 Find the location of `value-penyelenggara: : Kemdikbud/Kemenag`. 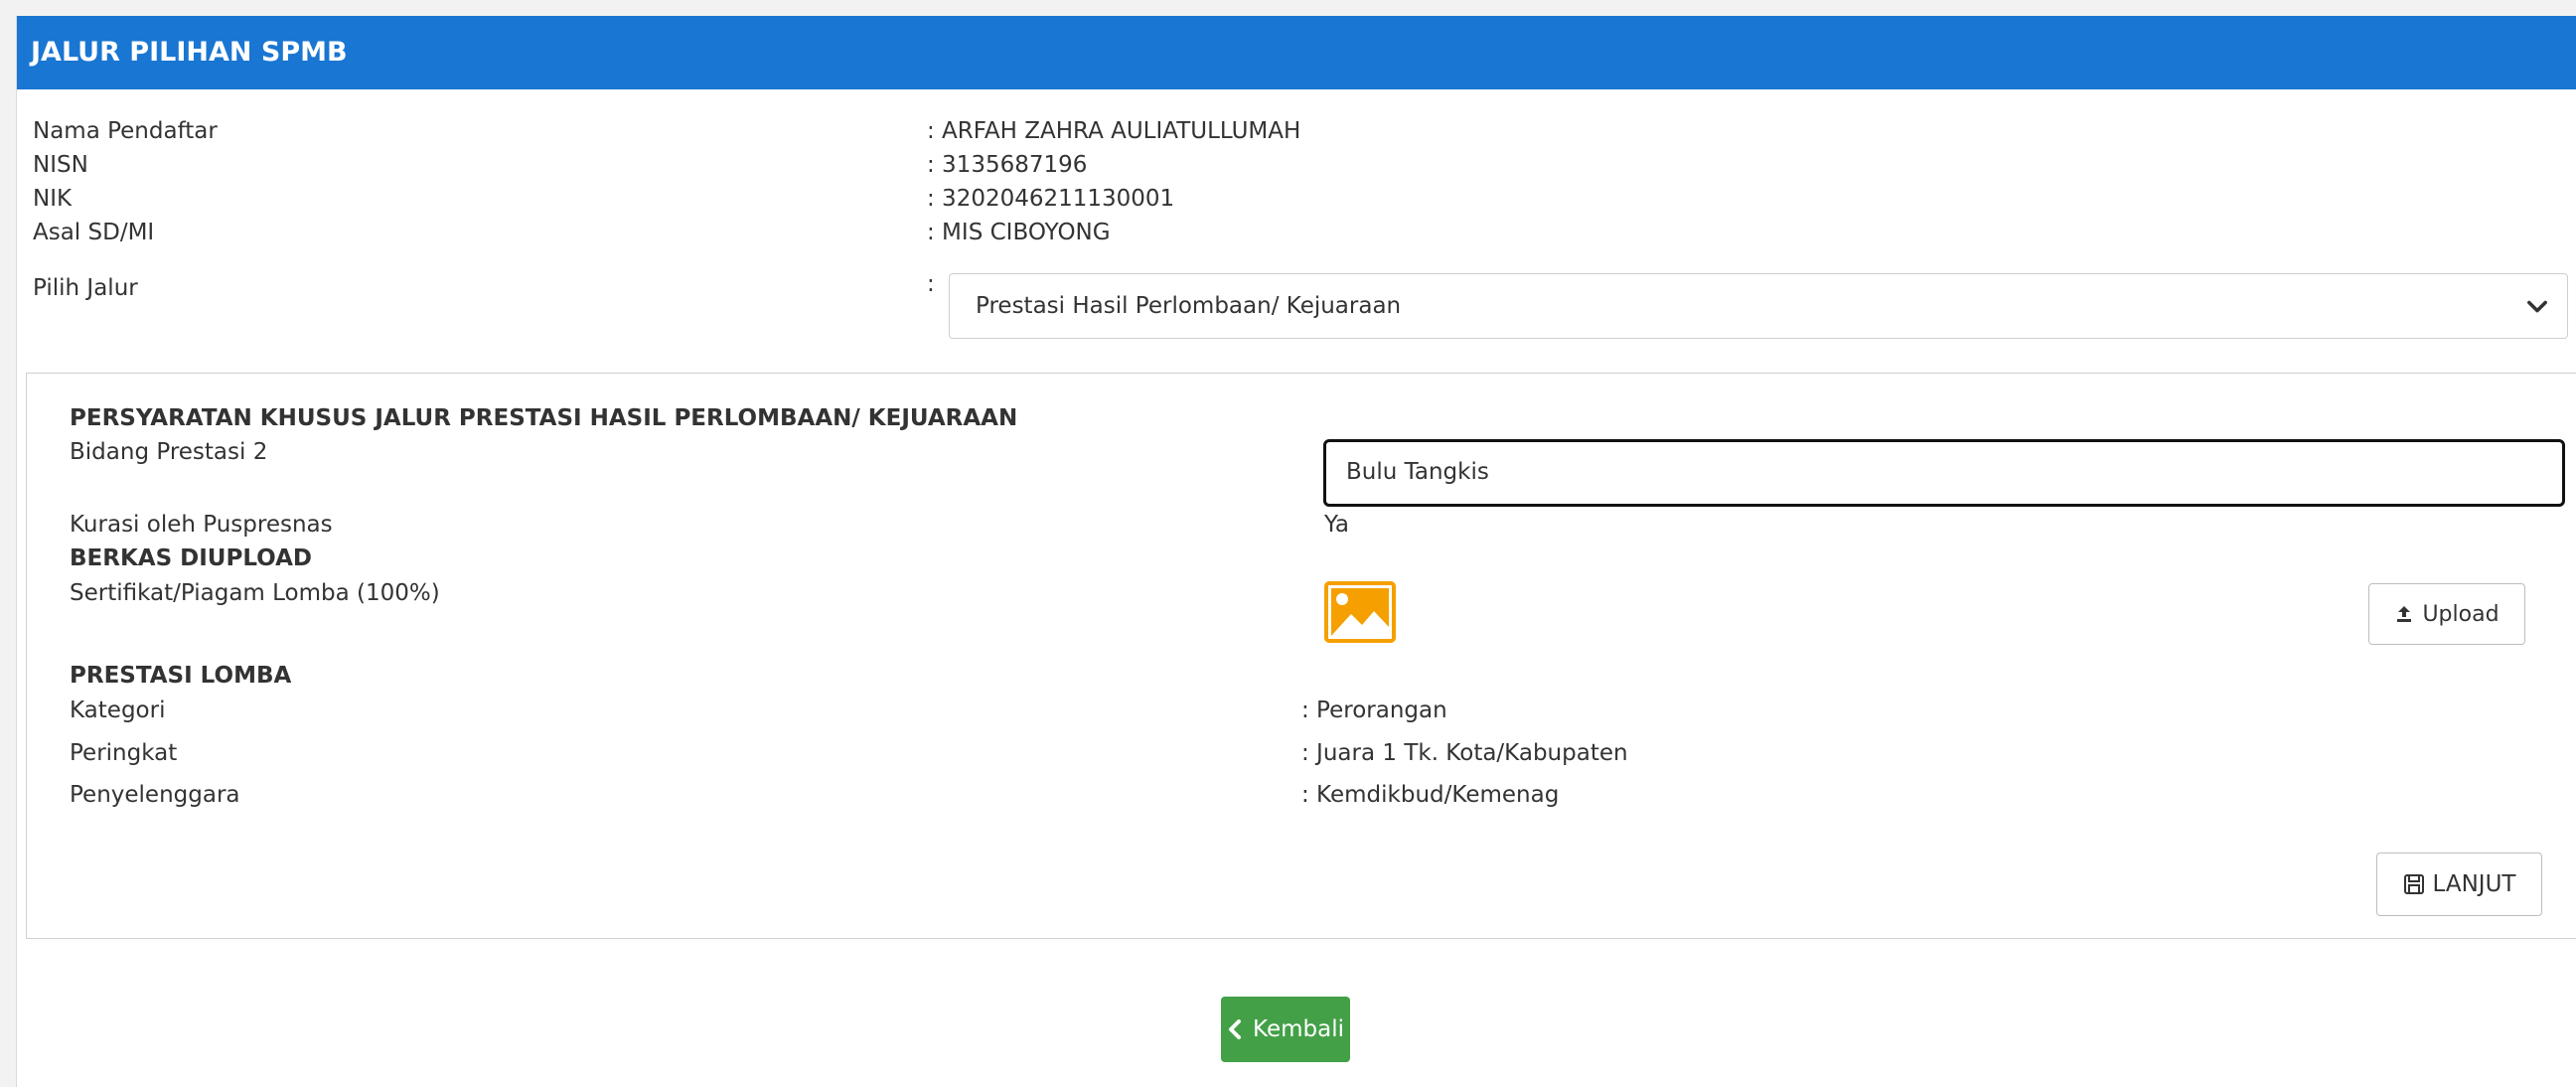

value-penyelenggara: : Kemdikbud/Kemenag is located at coordinates (1431, 795).